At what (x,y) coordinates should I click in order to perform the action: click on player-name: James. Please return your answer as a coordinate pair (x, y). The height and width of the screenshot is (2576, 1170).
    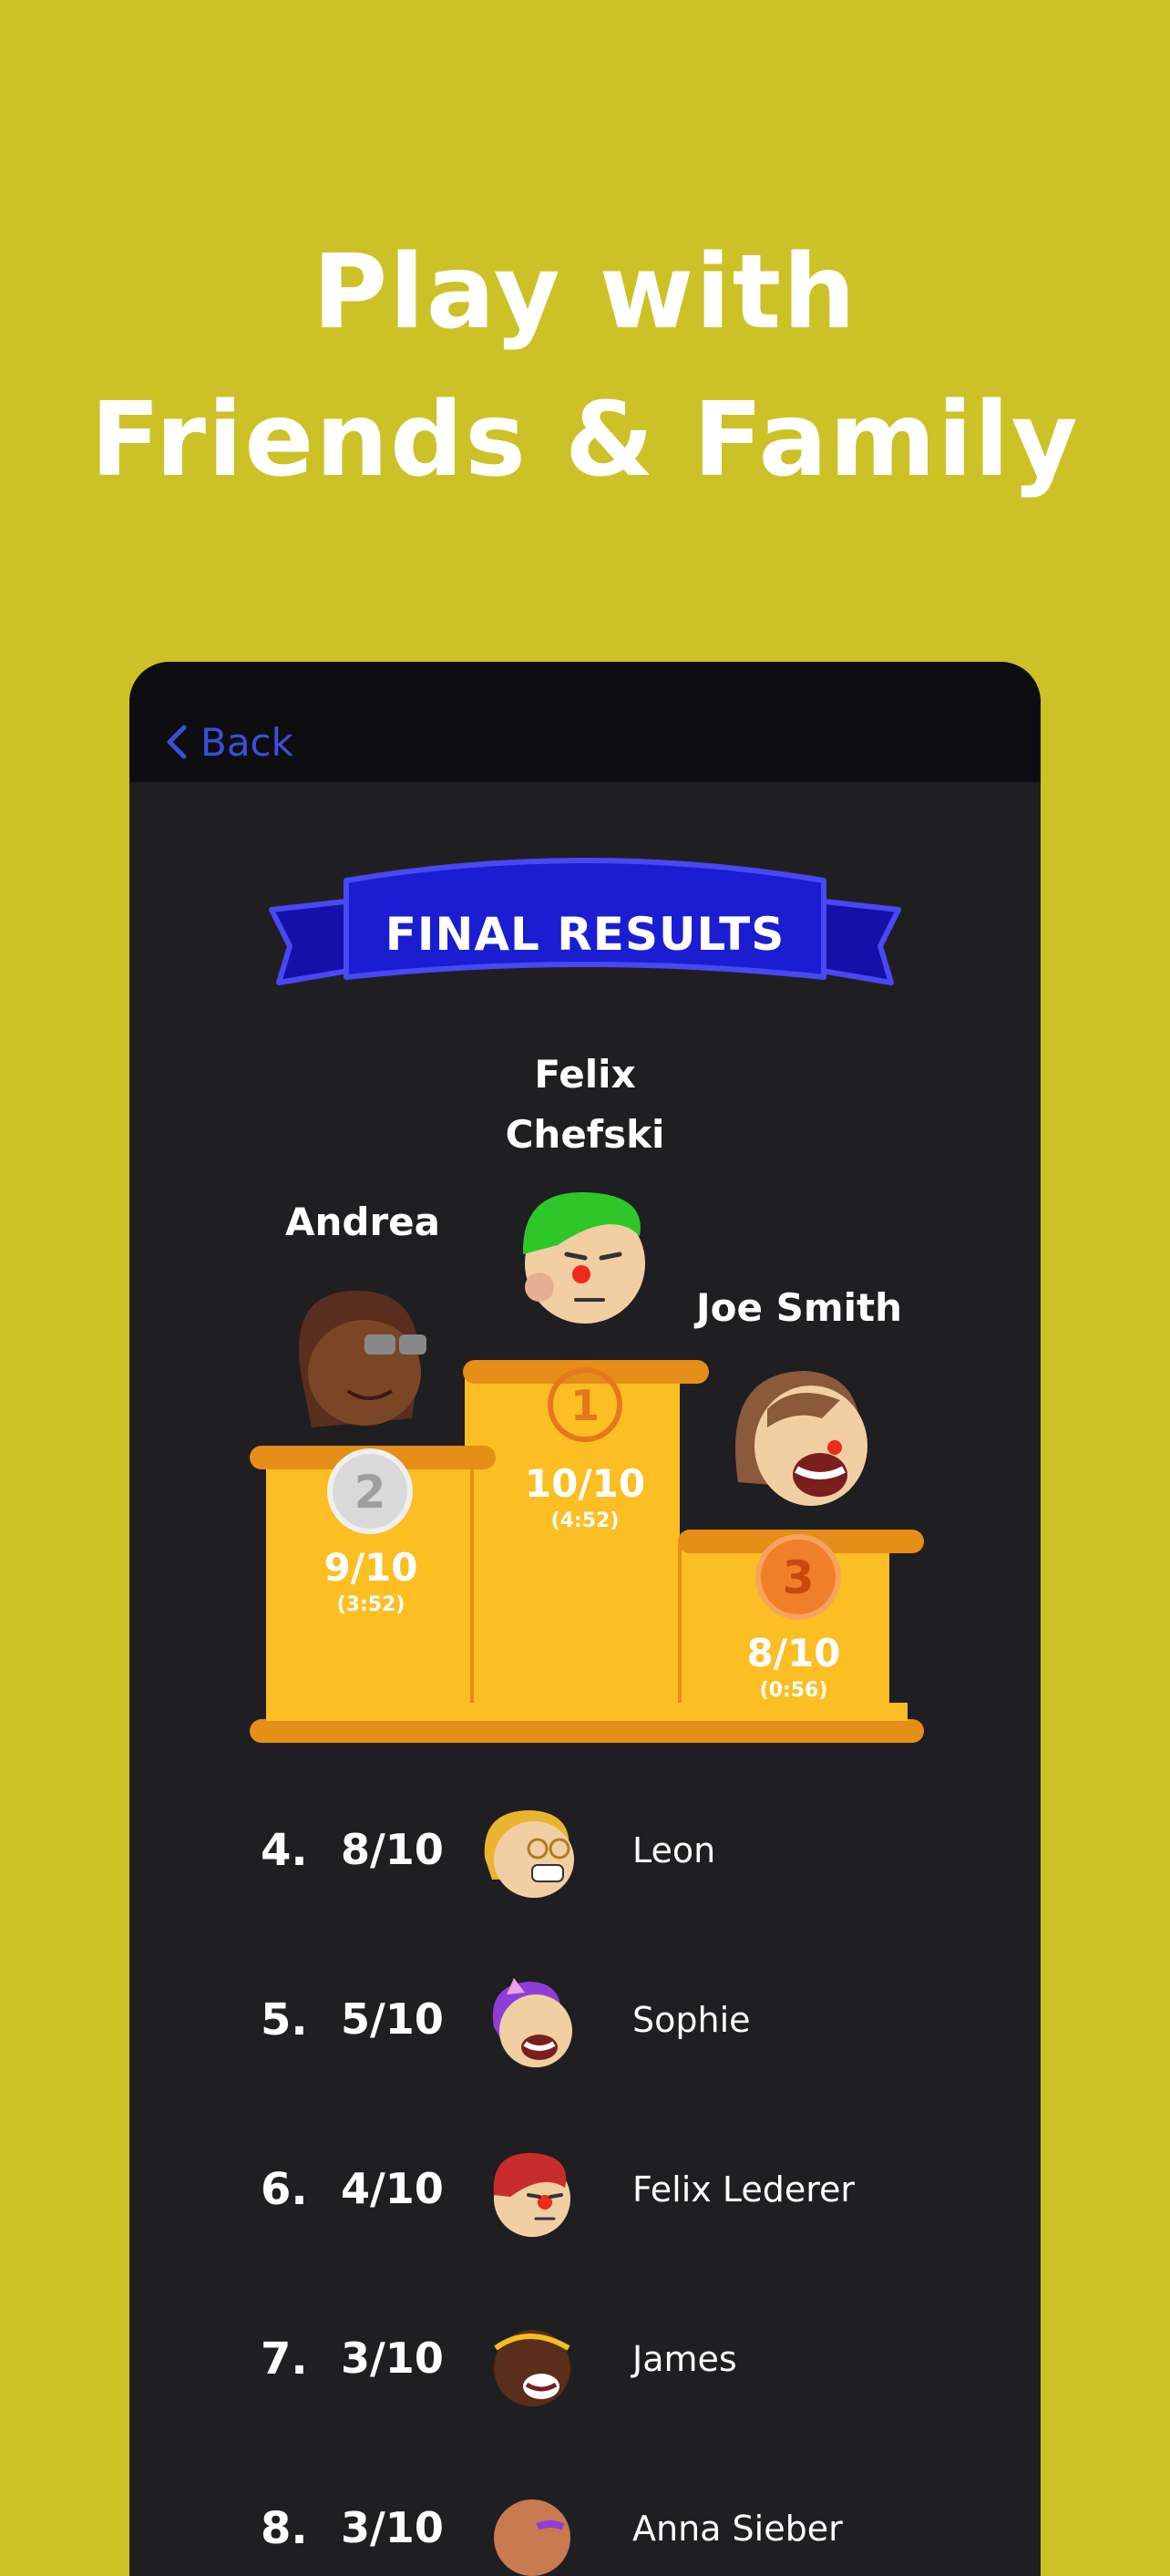
    Looking at the image, I should click on (685, 2359).